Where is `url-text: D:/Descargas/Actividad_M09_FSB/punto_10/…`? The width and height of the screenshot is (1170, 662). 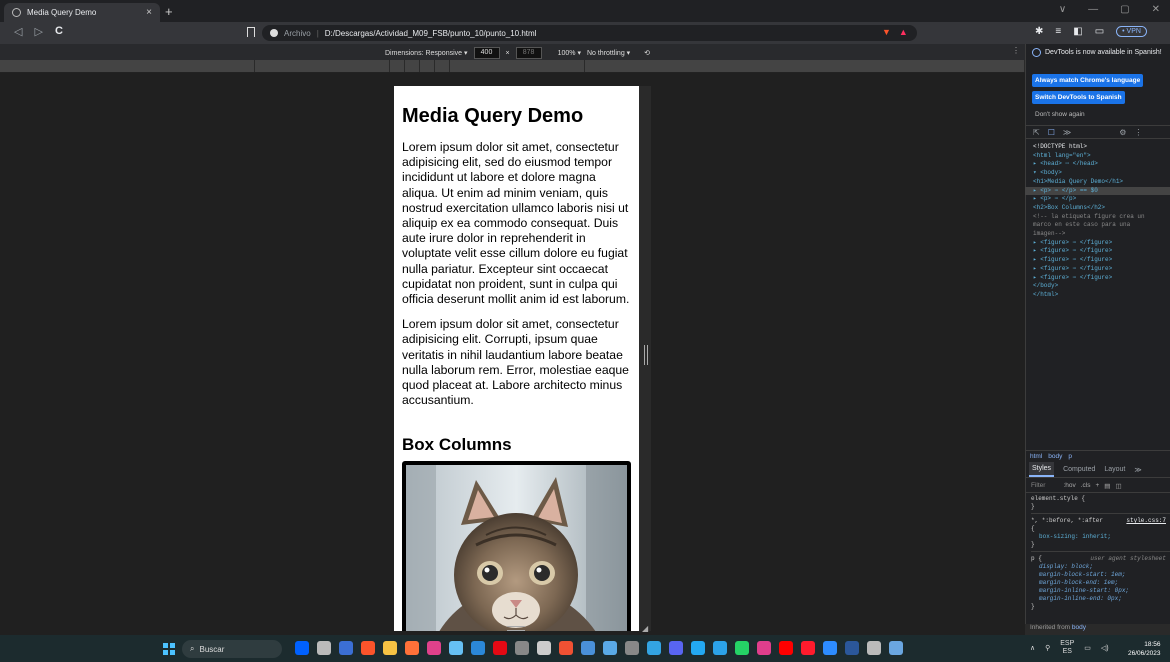 url-text: D:/Descargas/Actividad_M09_FSB/punto_10/… is located at coordinates (431, 33).